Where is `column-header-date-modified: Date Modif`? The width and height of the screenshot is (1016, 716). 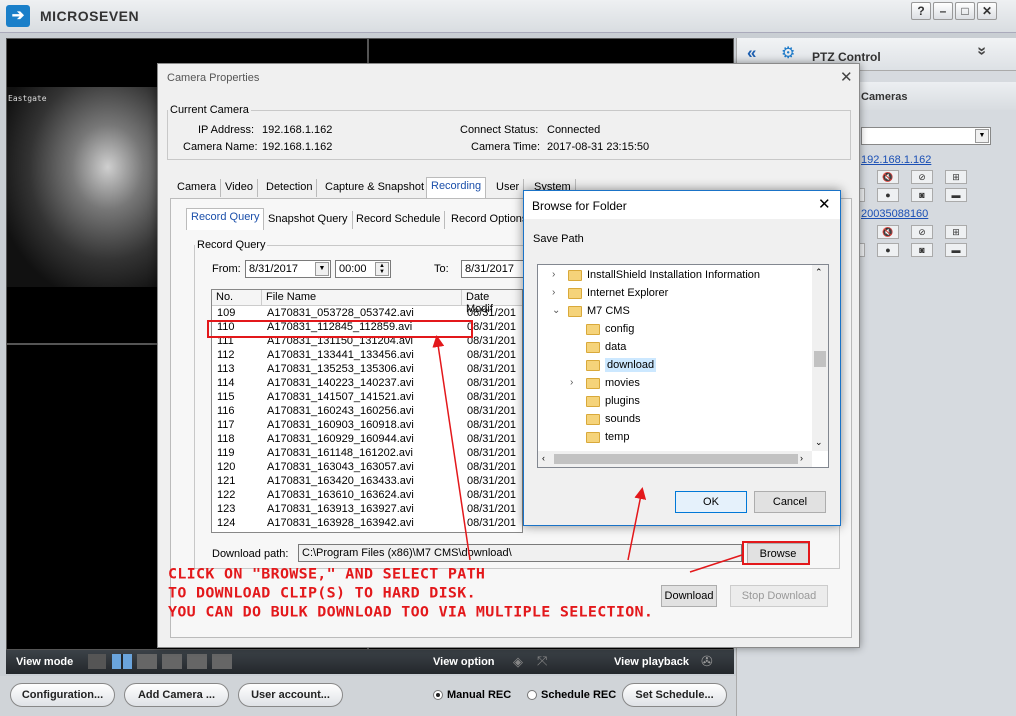 column-header-date-modified: Date Modif is located at coordinates (492, 302).